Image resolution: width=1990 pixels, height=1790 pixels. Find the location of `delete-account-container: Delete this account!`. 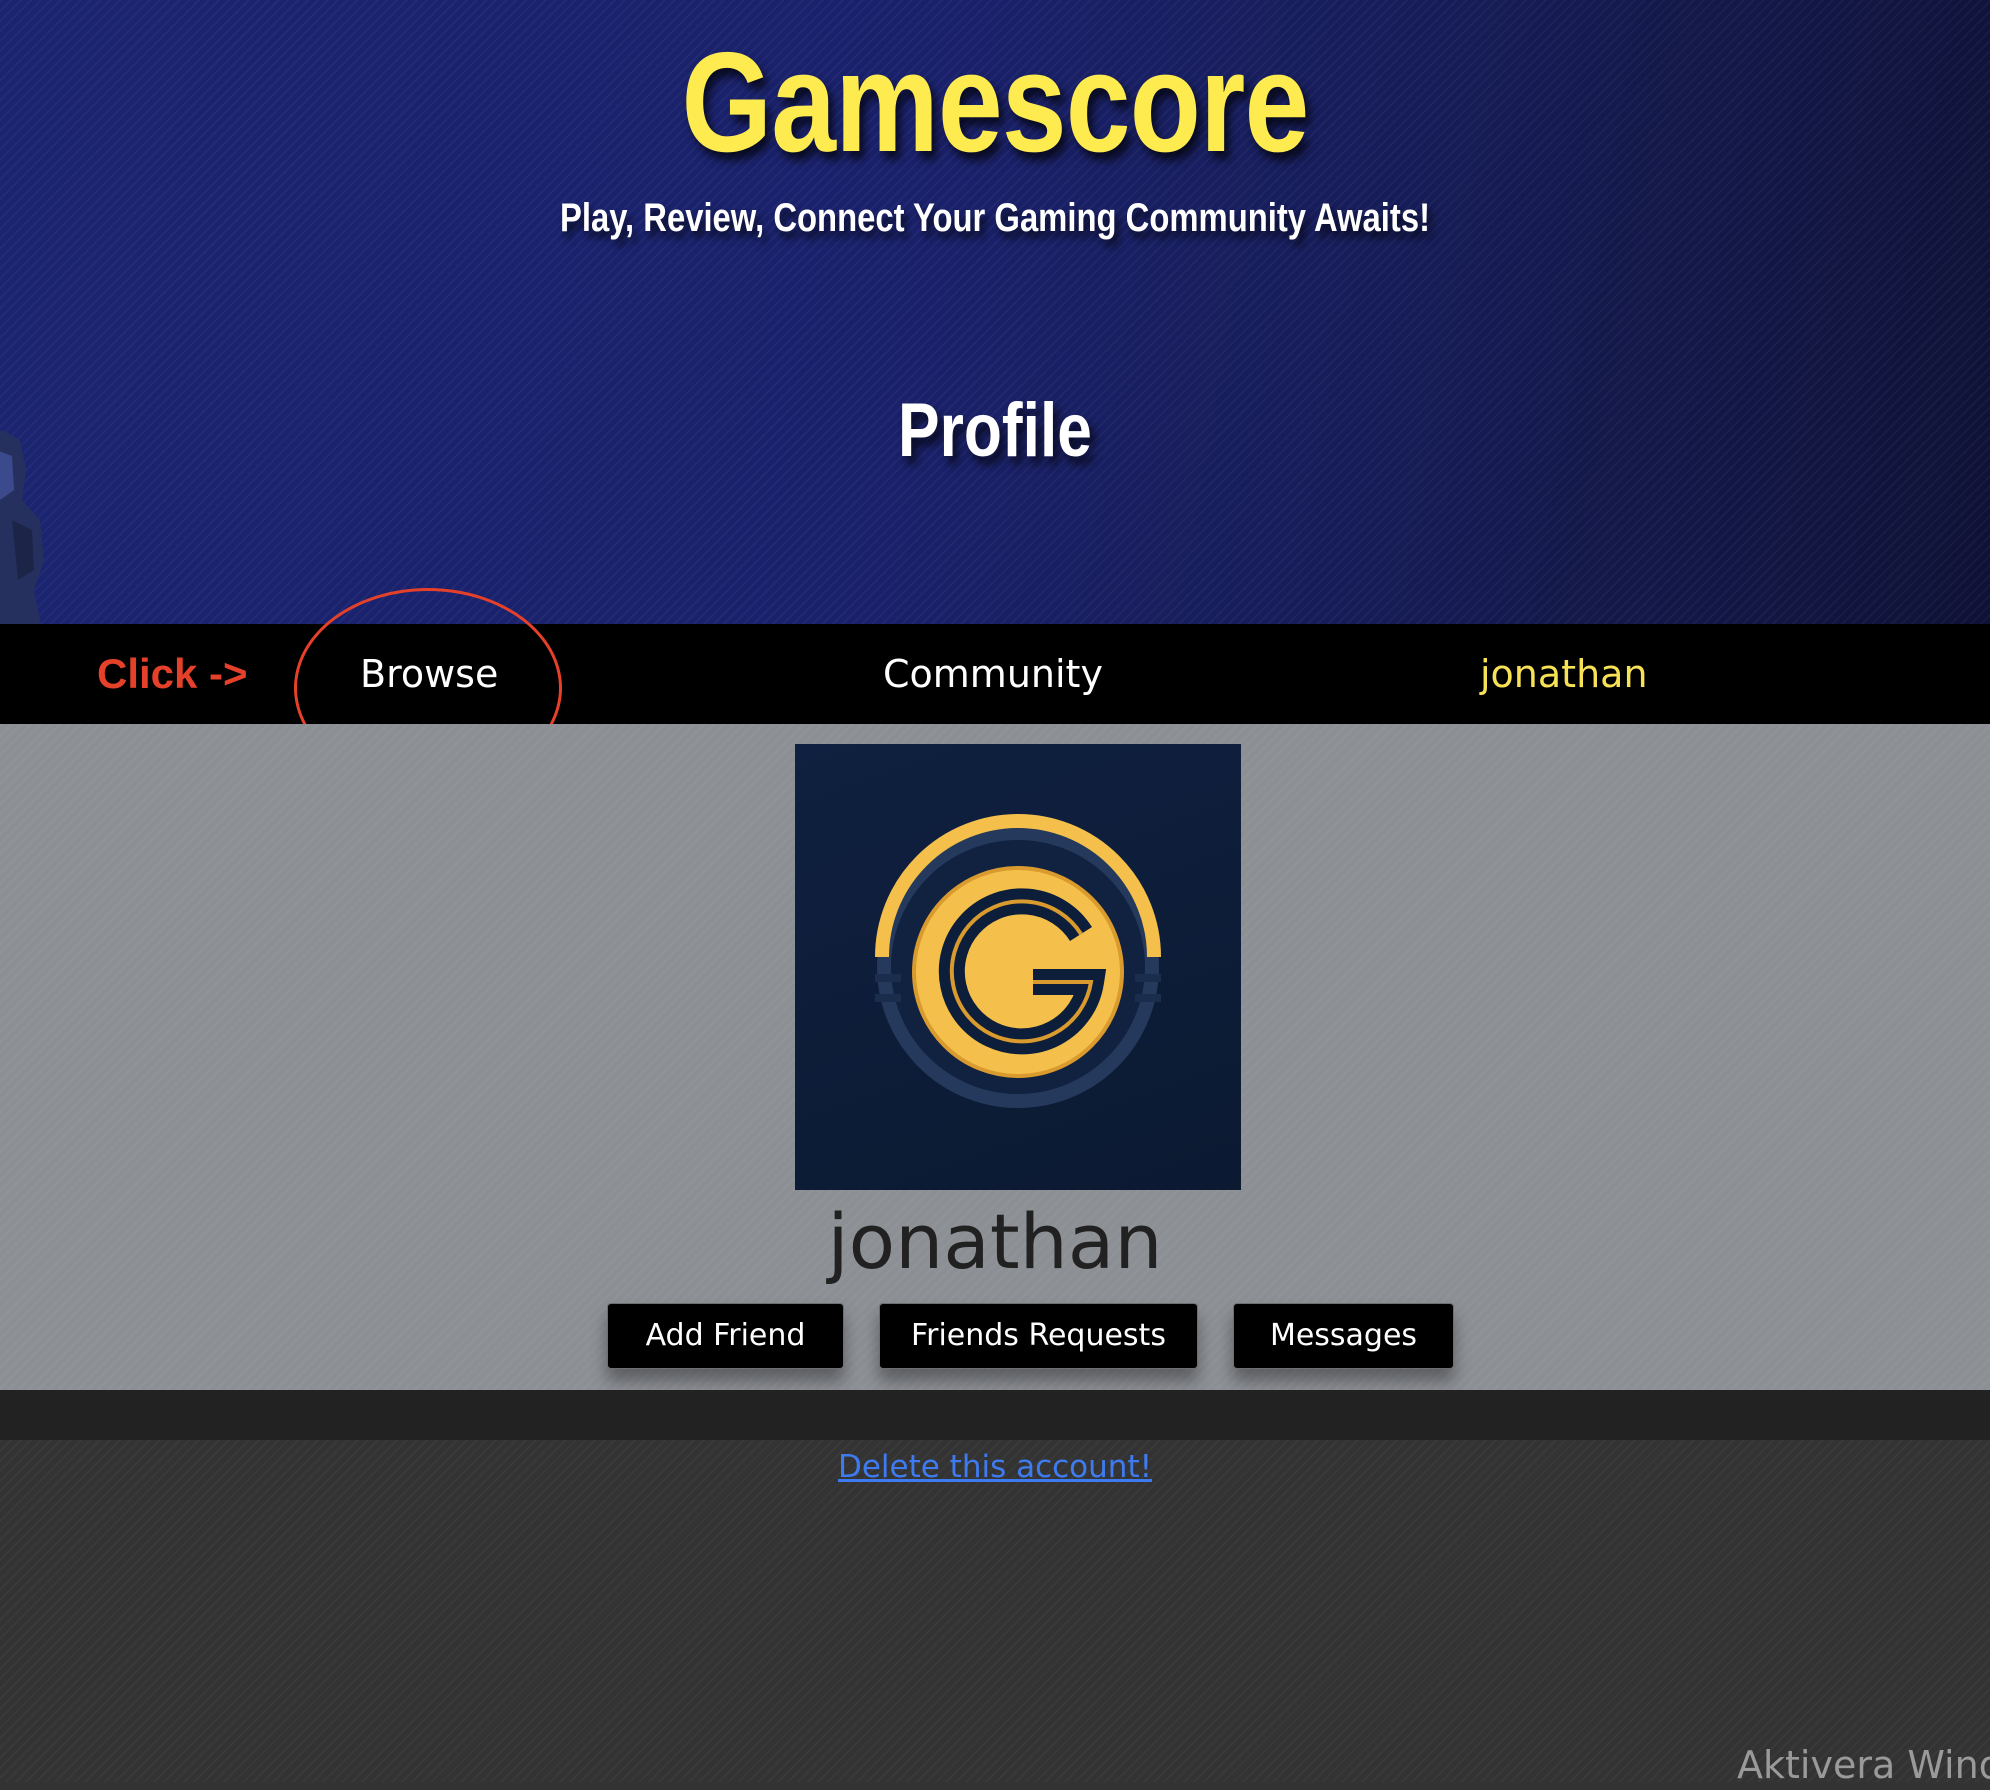

delete-account-container: Delete this account! is located at coordinates (995, 1467).